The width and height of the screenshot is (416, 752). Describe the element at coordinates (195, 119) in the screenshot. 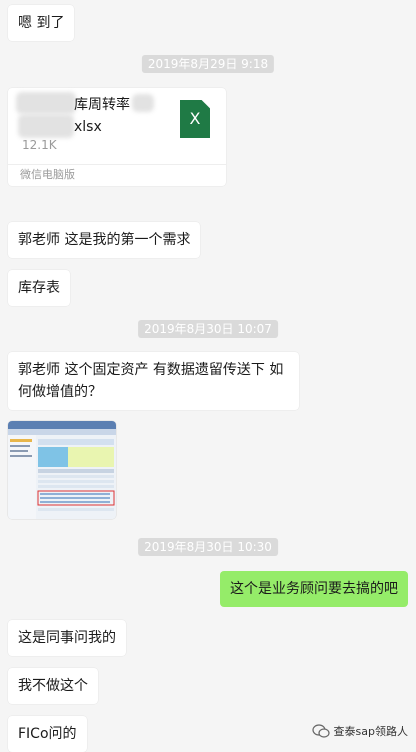

I see `excel-file-icon: X` at that location.